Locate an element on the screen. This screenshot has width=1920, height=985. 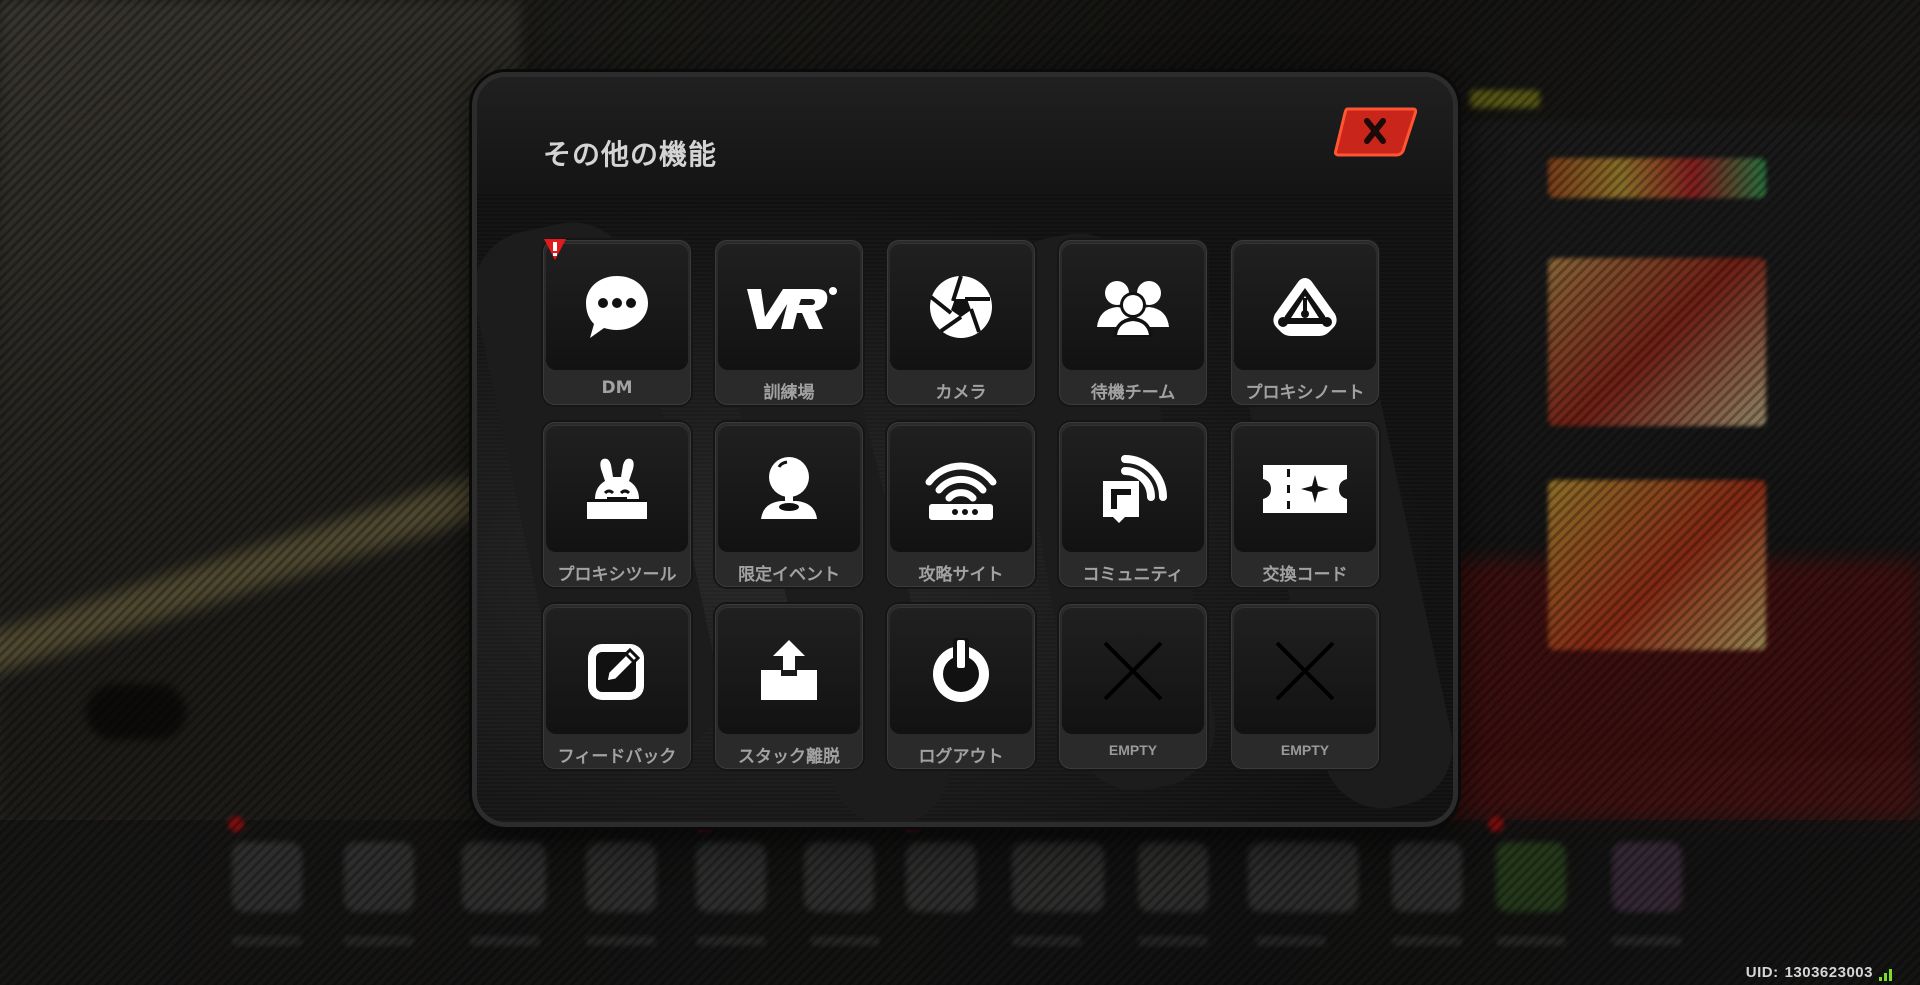
tile-feedback: フィードバック is located at coordinates (617, 686).